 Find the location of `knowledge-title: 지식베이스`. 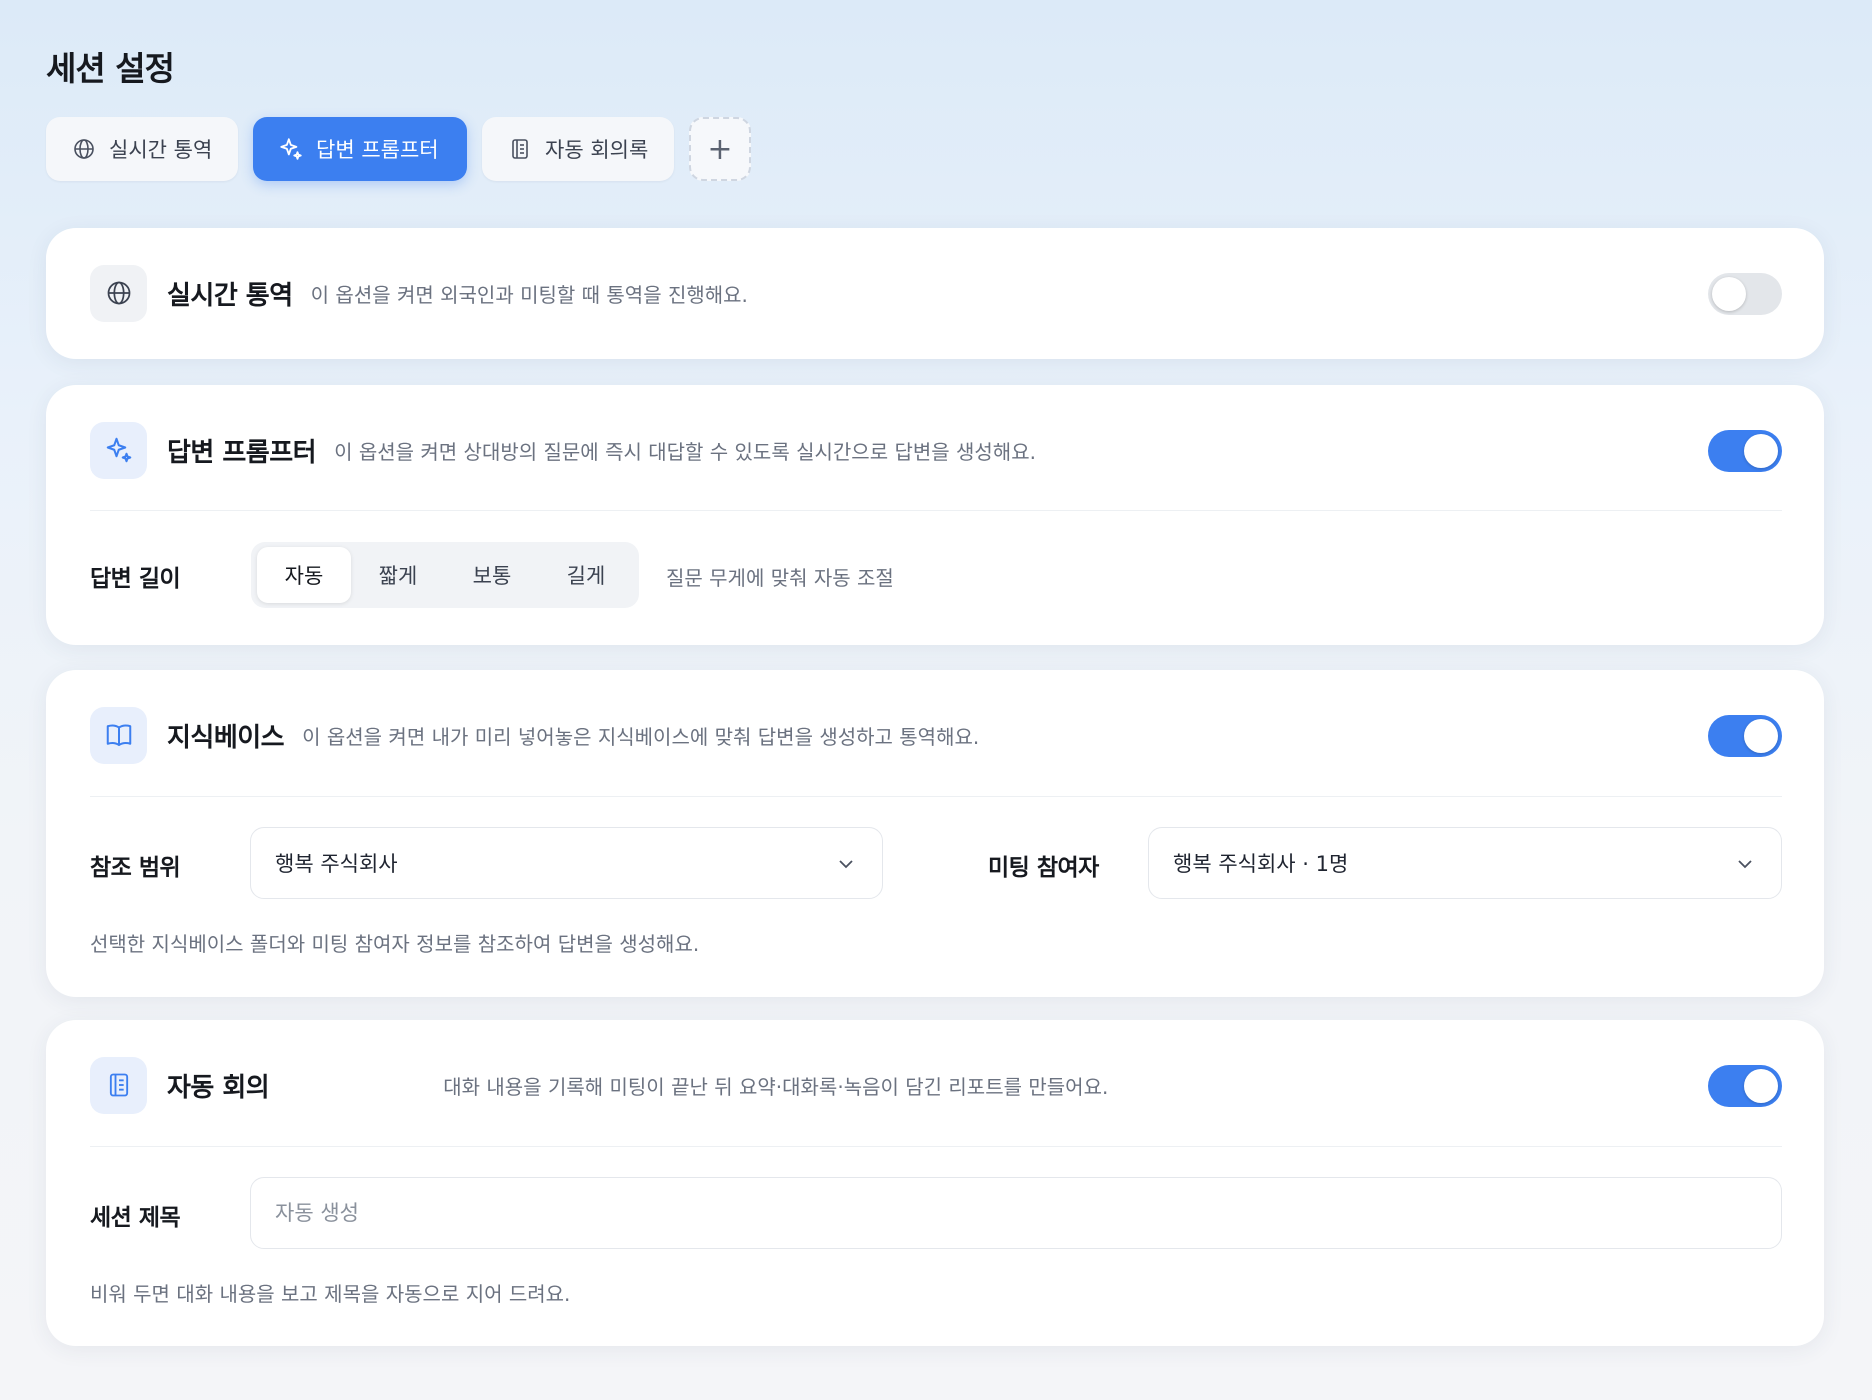

knowledge-title: 지식베이스 is located at coordinates (226, 737).